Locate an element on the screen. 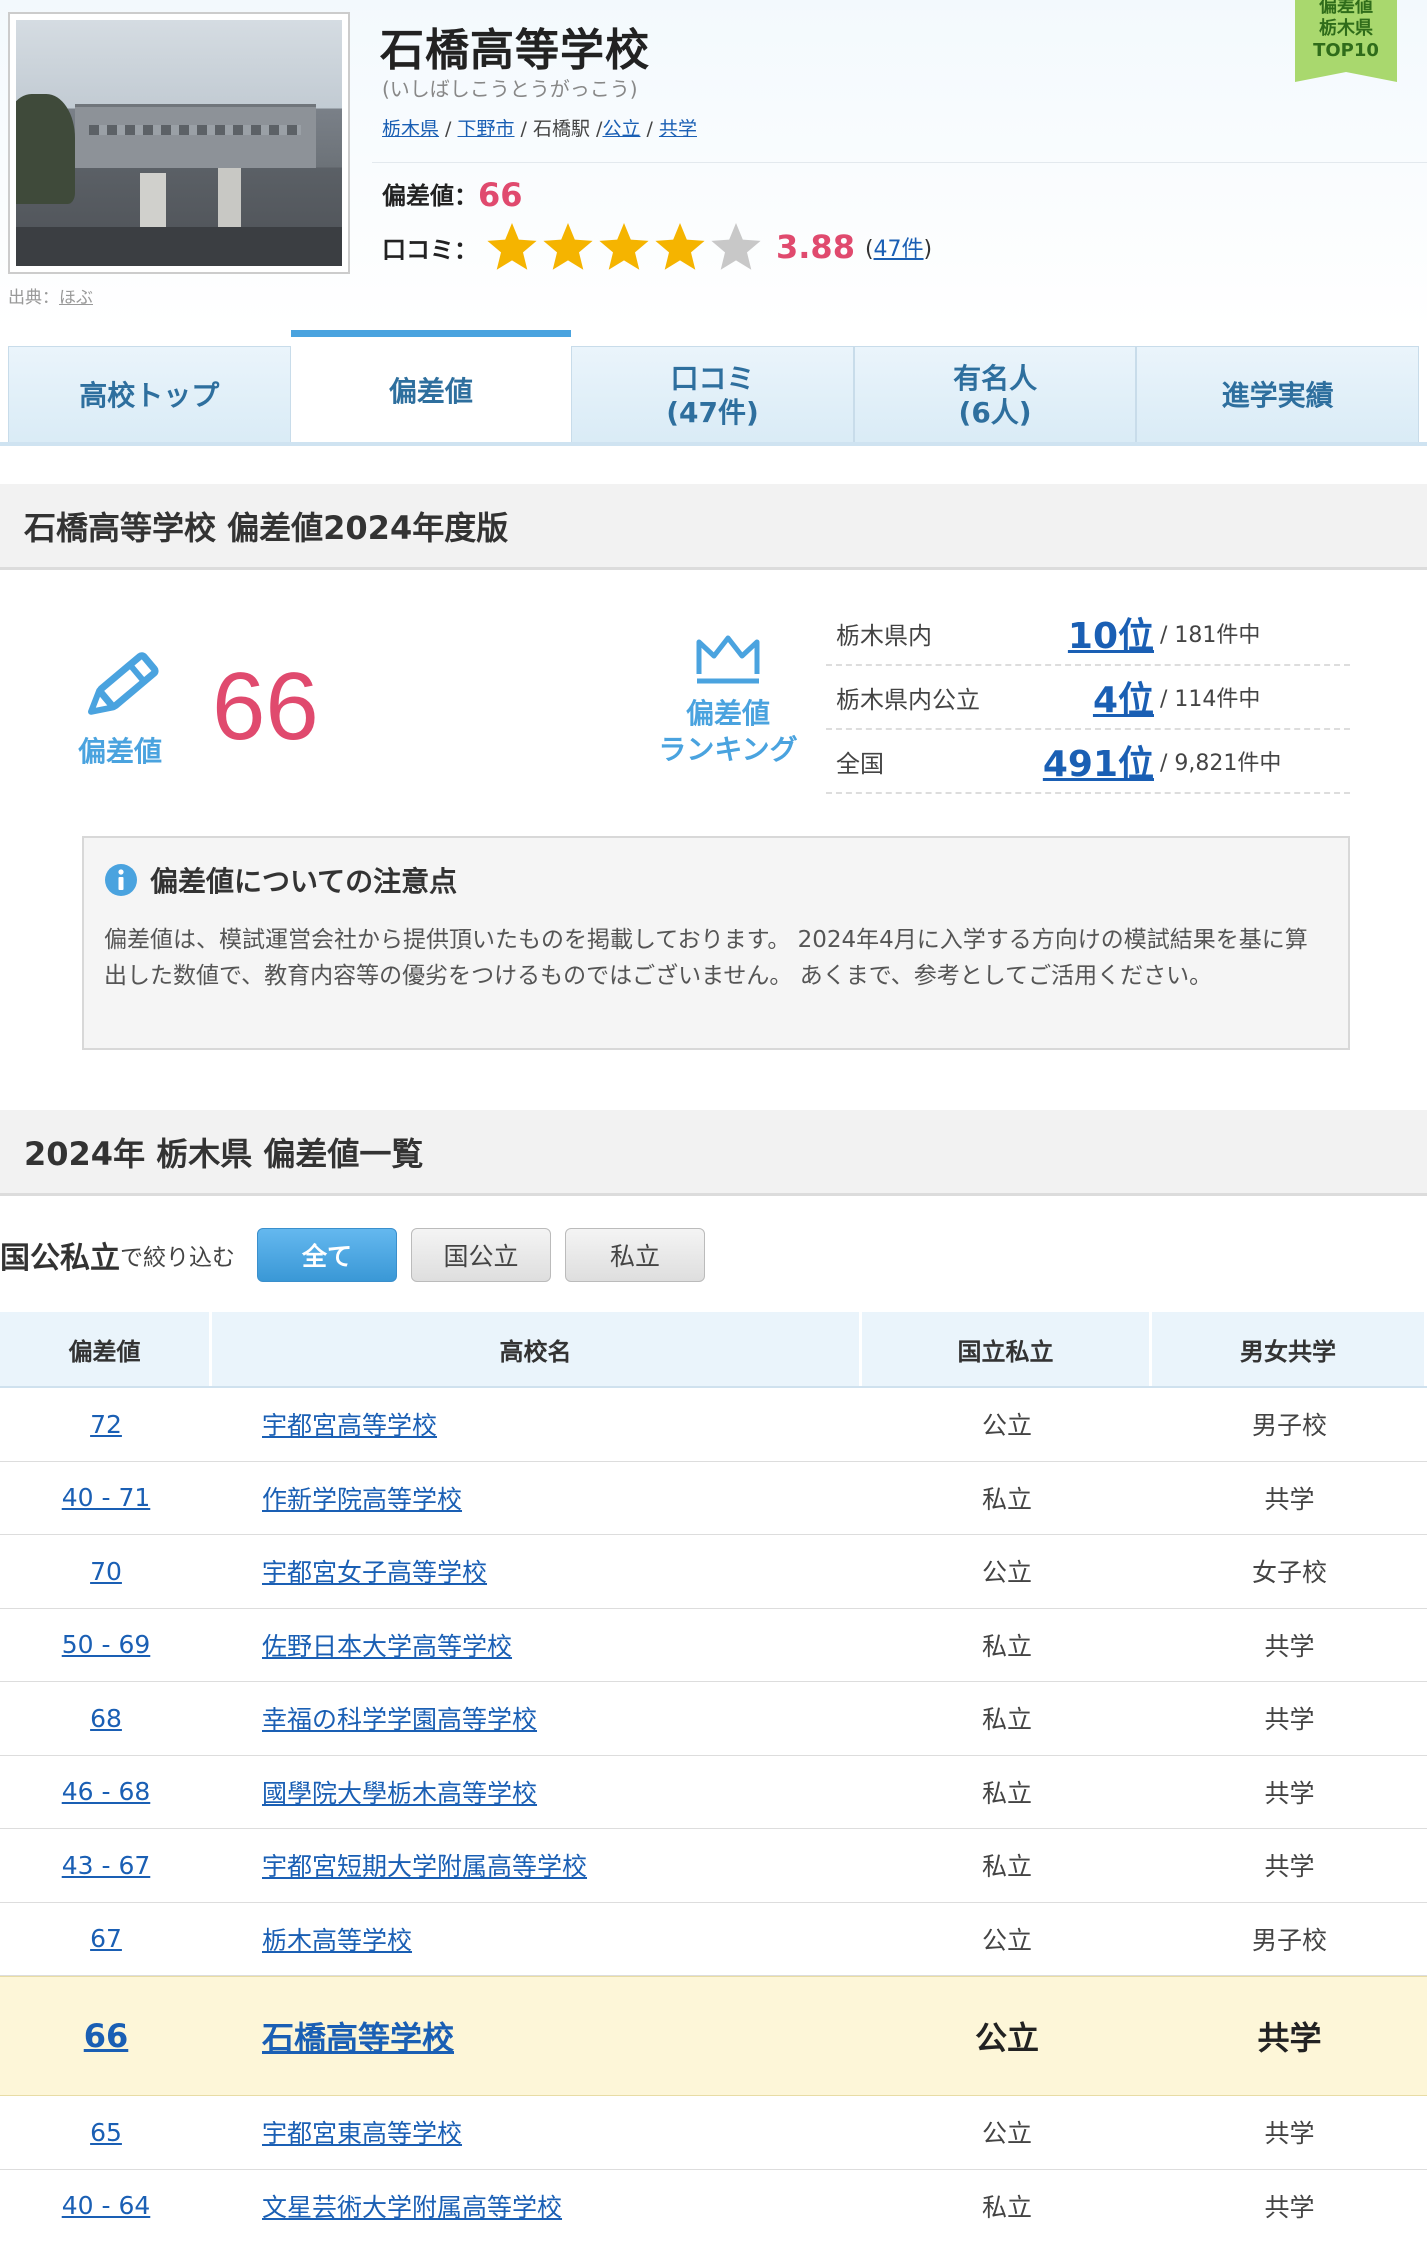 The image size is (1427, 2241). school-kana: (いしばしこうとうがっこう) is located at coordinates (510, 89).